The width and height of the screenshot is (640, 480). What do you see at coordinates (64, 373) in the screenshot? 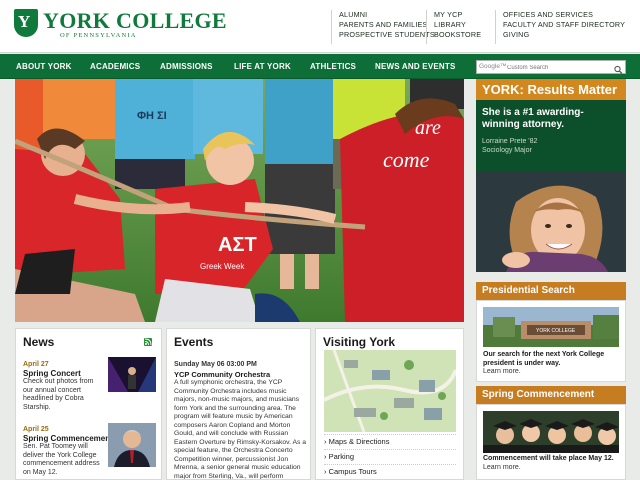
I see `news-headline: Spring Concert` at bounding box center [64, 373].